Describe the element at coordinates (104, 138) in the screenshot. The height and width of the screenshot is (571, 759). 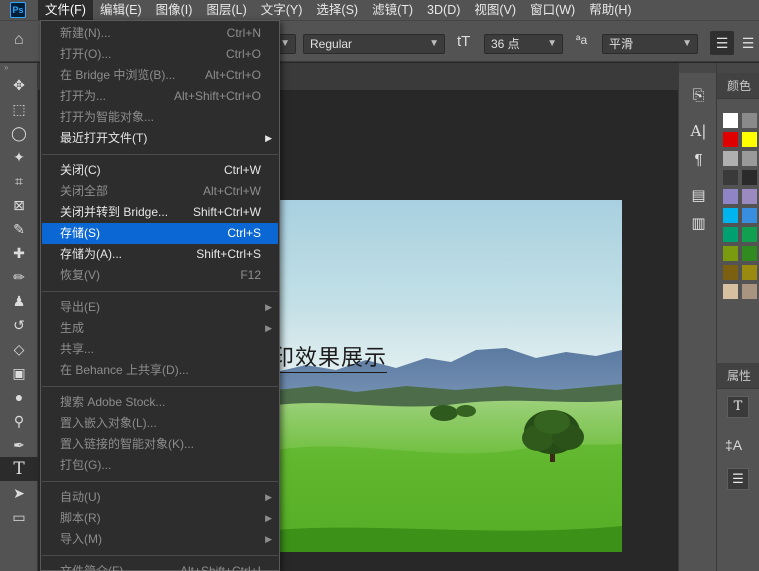
I see `menu-item-label: 最近打开文件(T)` at that location.